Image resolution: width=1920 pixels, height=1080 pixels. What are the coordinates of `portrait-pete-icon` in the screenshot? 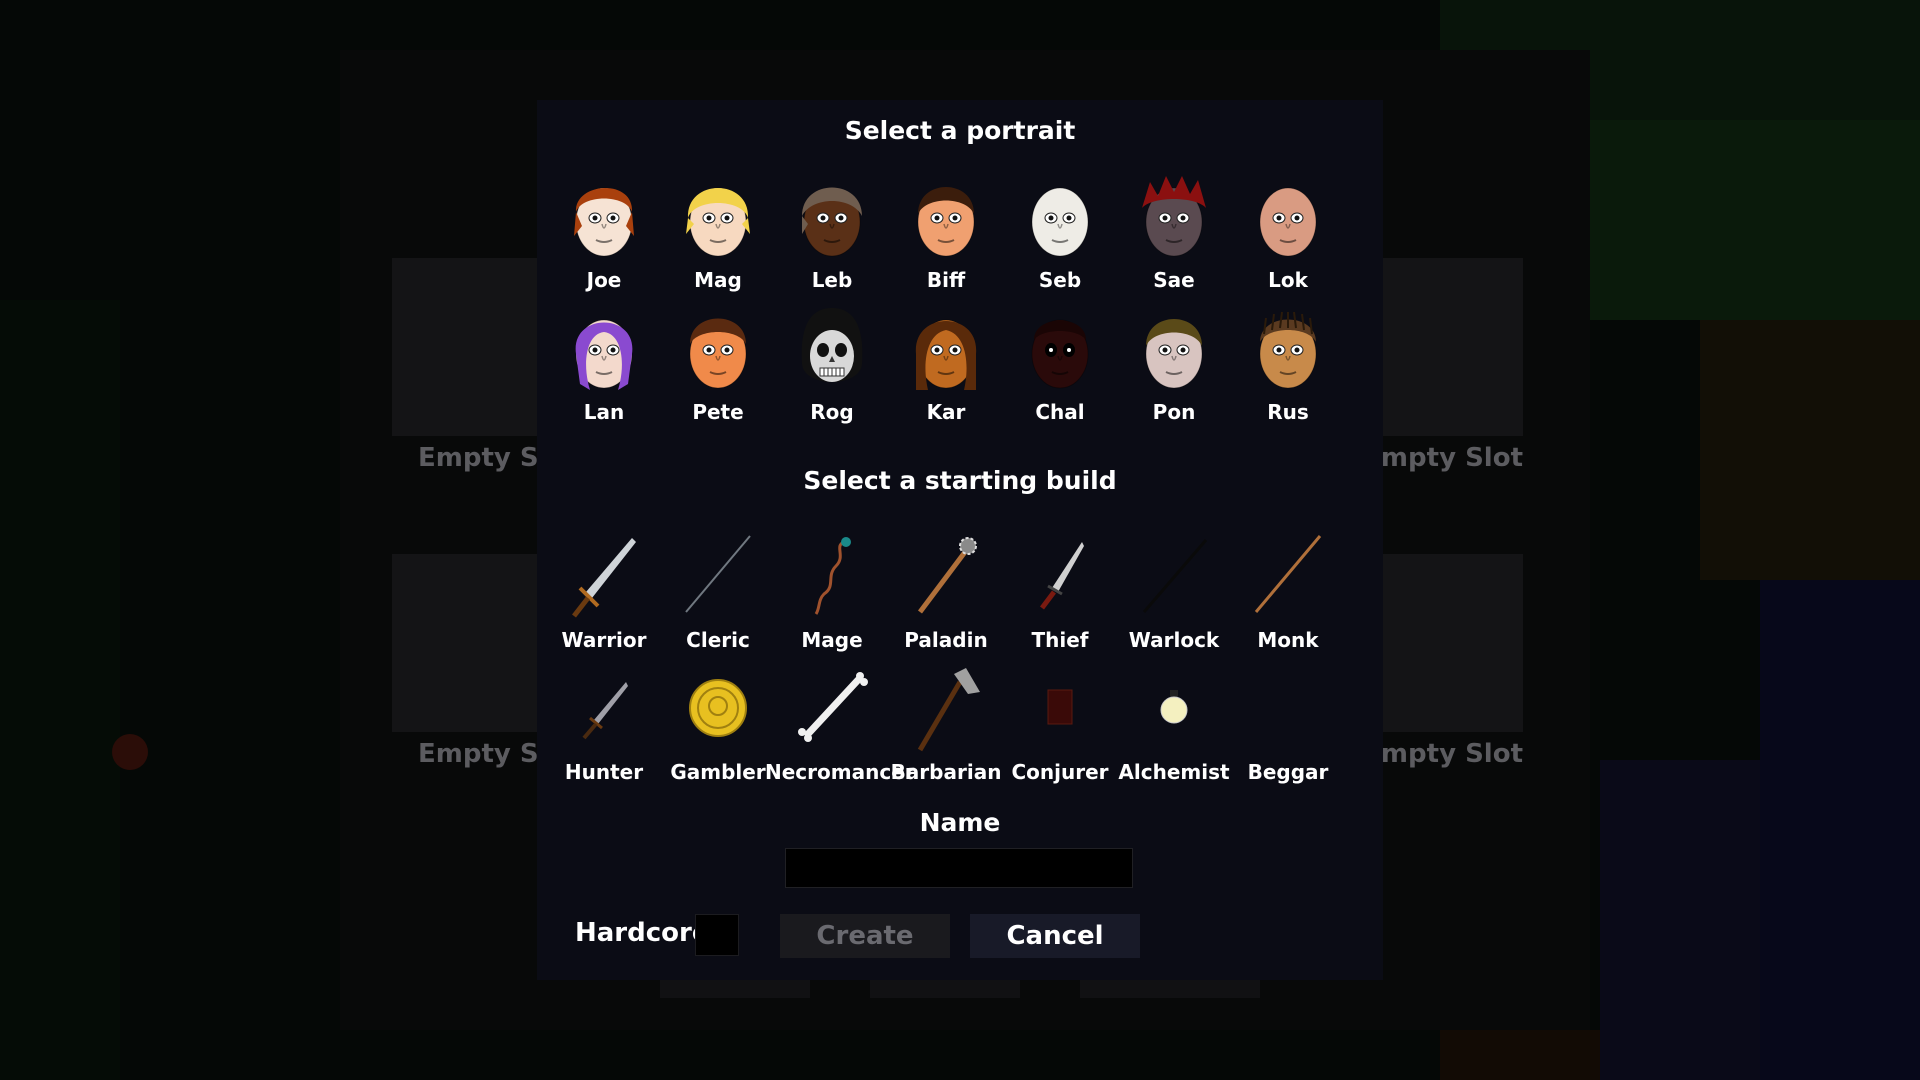 It's located at (718, 349).